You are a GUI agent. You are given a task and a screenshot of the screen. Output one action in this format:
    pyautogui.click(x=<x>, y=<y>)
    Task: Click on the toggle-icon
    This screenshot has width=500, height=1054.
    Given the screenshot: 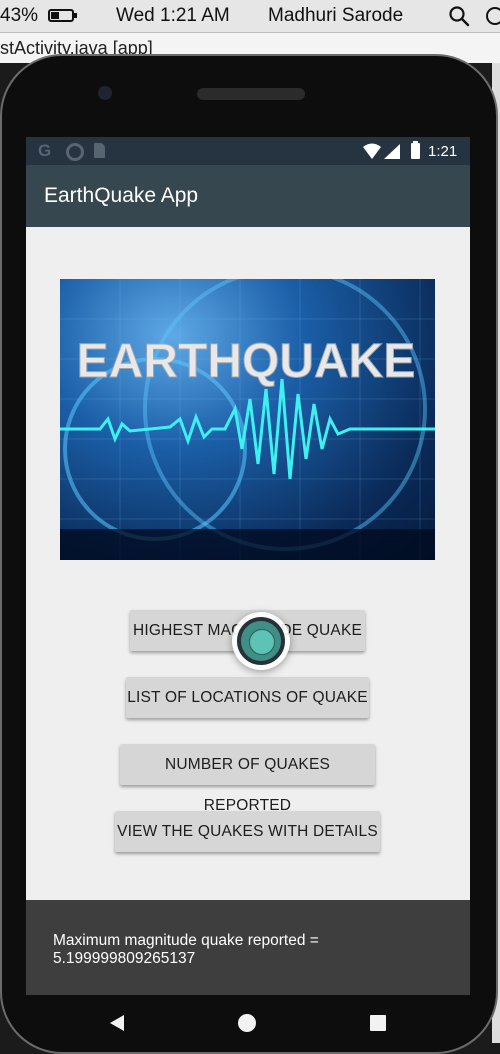 What is the action you would take?
    pyautogui.click(x=493, y=16)
    